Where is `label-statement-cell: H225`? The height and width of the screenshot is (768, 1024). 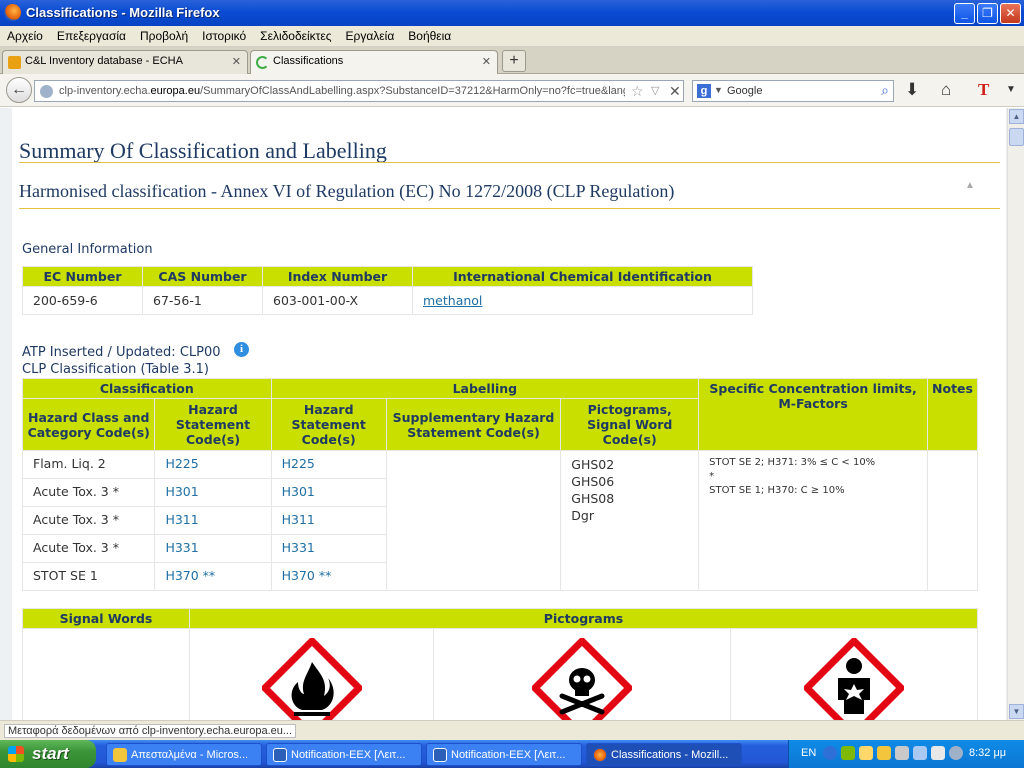
label-statement-cell: H225 is located at coordinates (328, 464).